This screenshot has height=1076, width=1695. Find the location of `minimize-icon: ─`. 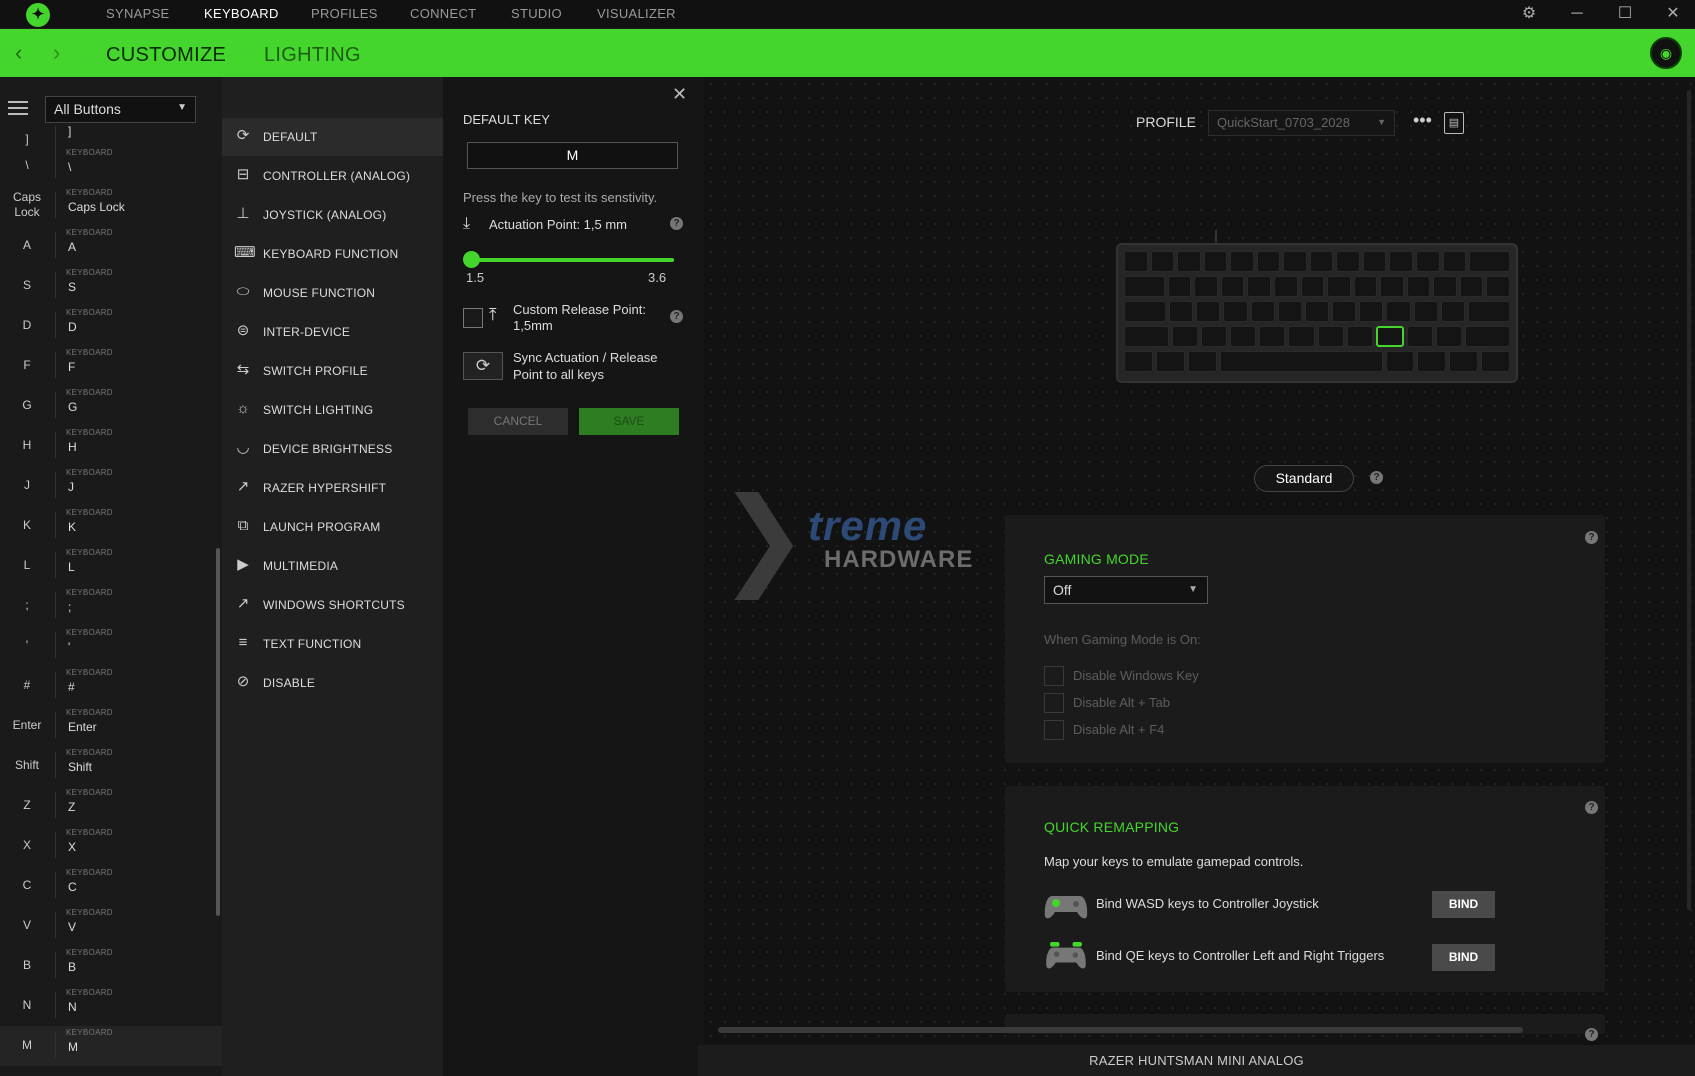

minimize-icon: ─ is located at coordinates (1577, 14).